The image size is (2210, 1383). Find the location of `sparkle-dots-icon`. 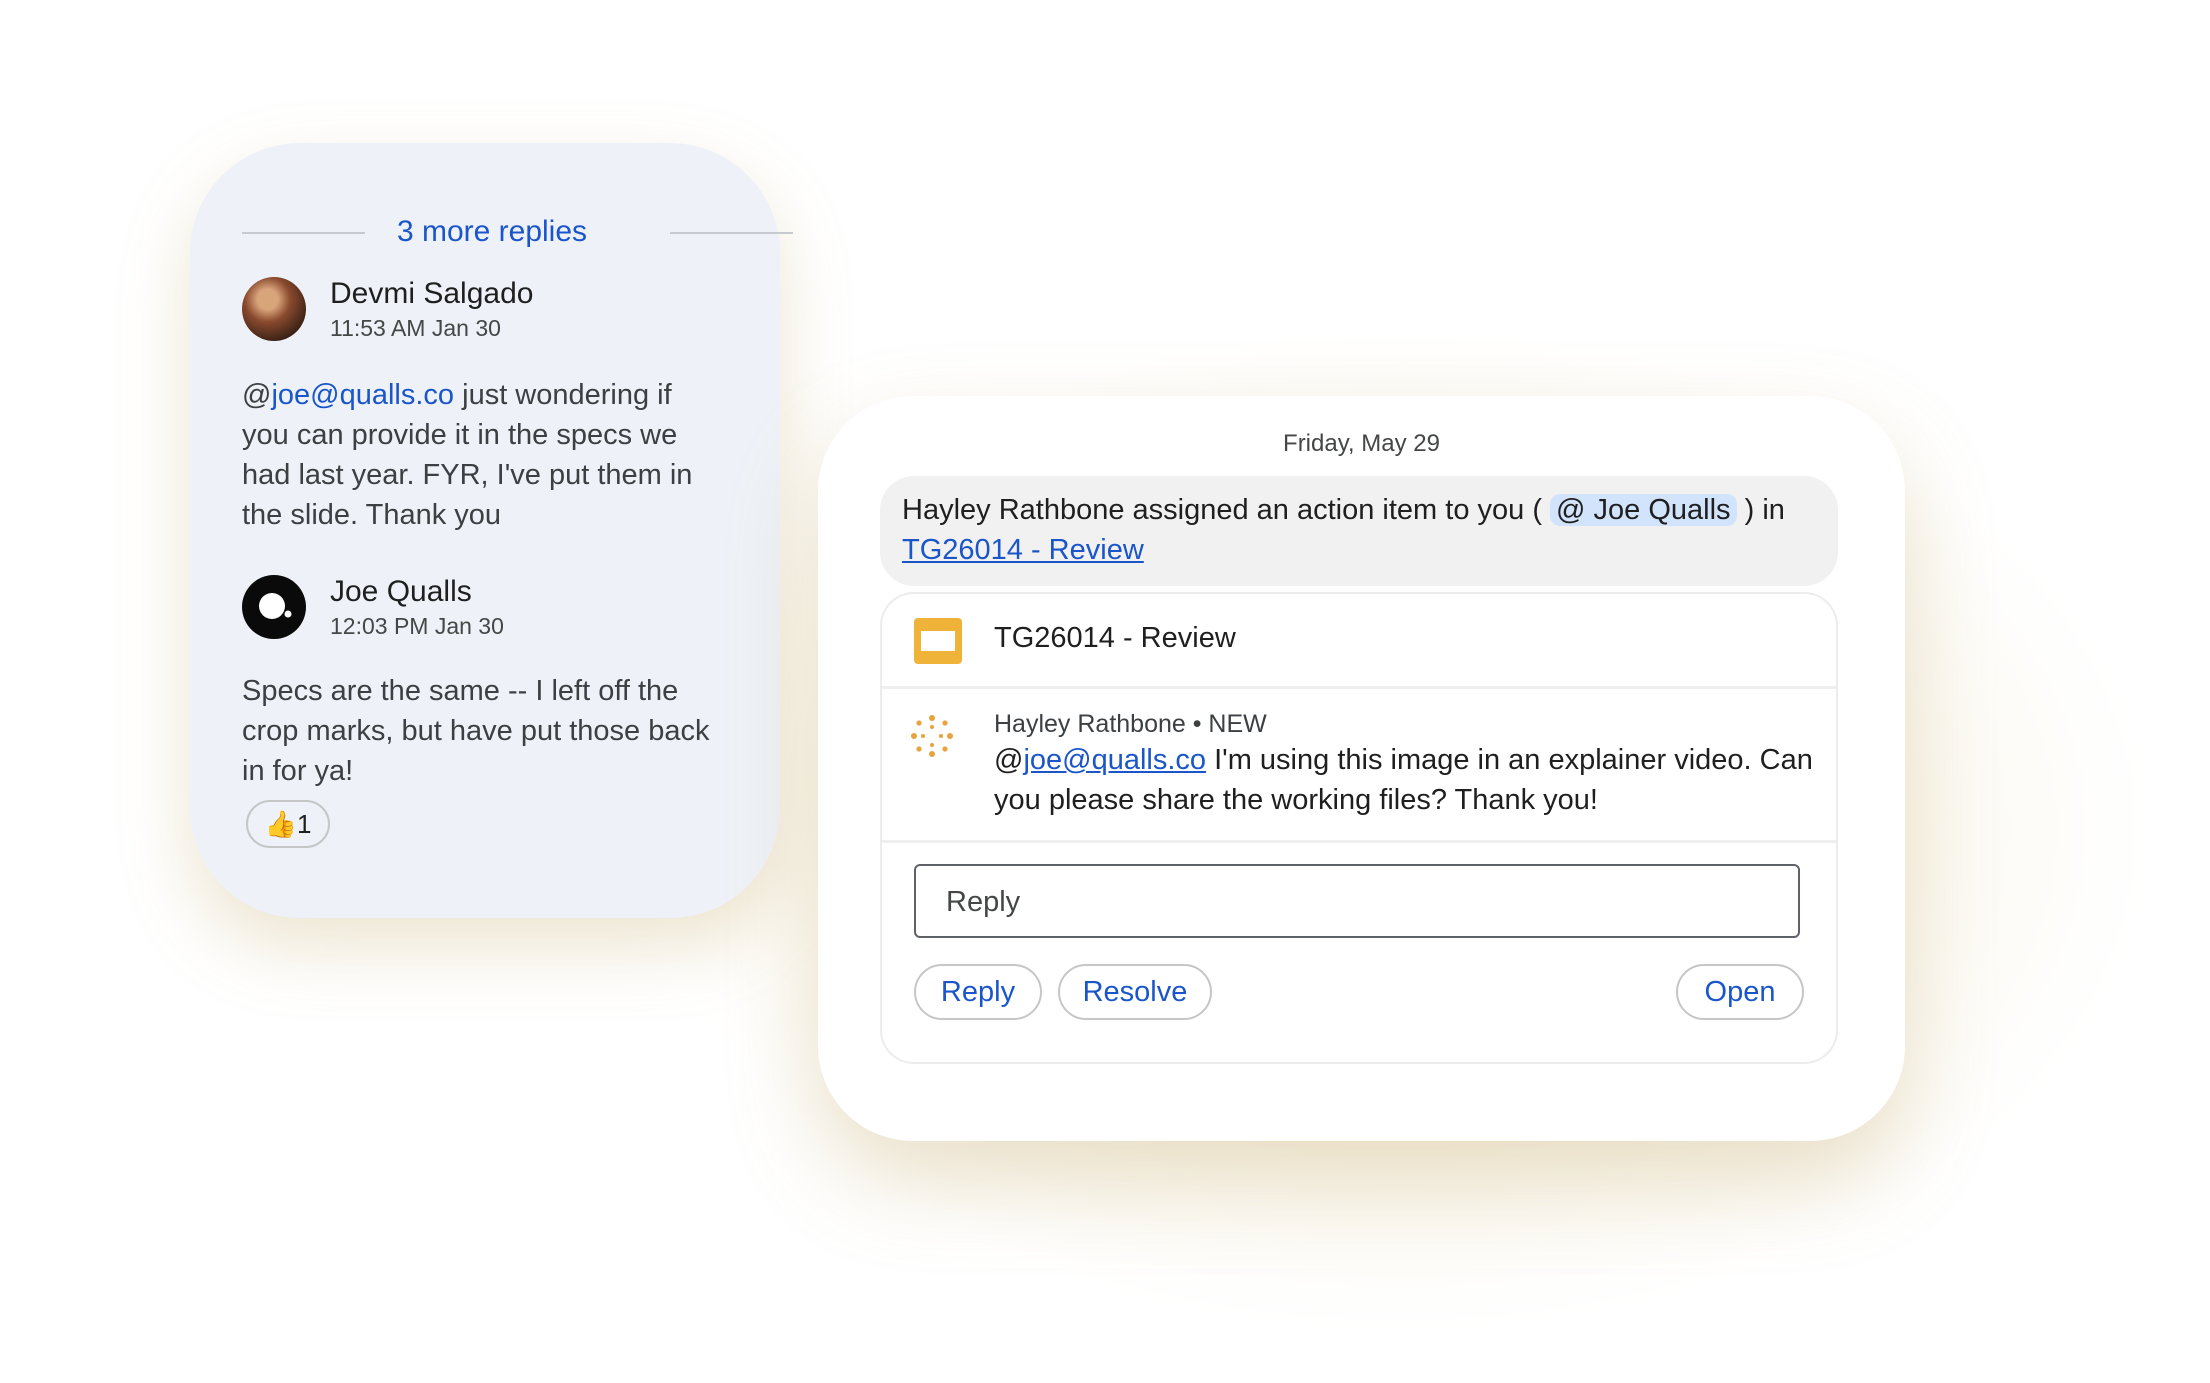

sparkle-dots-icon is located at coordinates (932, 736).